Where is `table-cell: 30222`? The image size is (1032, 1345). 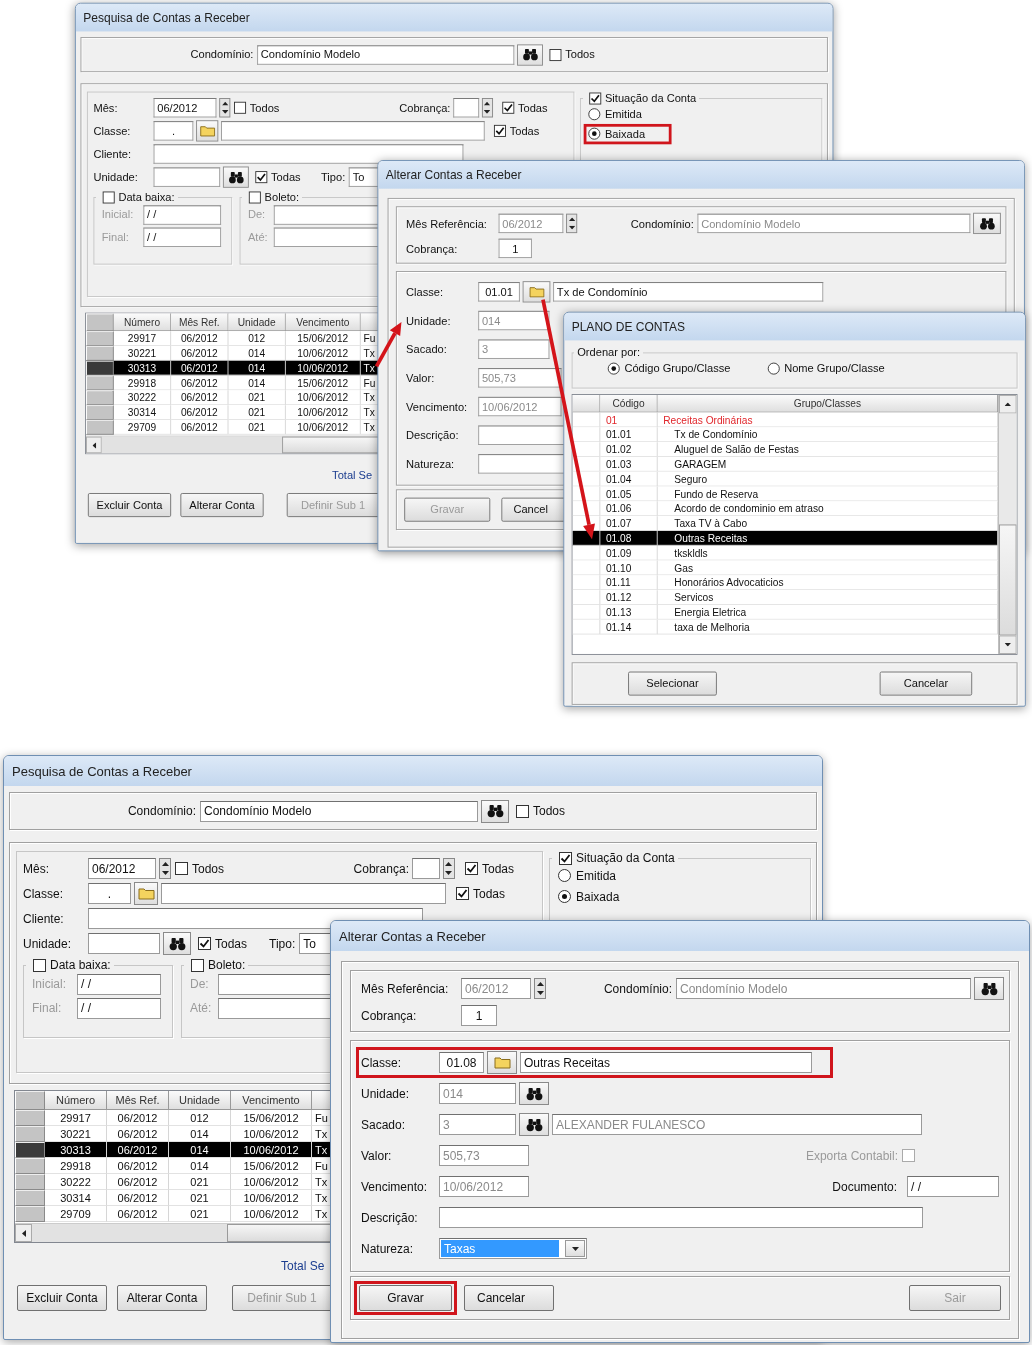
table-cell: 30222 is located at coordinates (142, 398).